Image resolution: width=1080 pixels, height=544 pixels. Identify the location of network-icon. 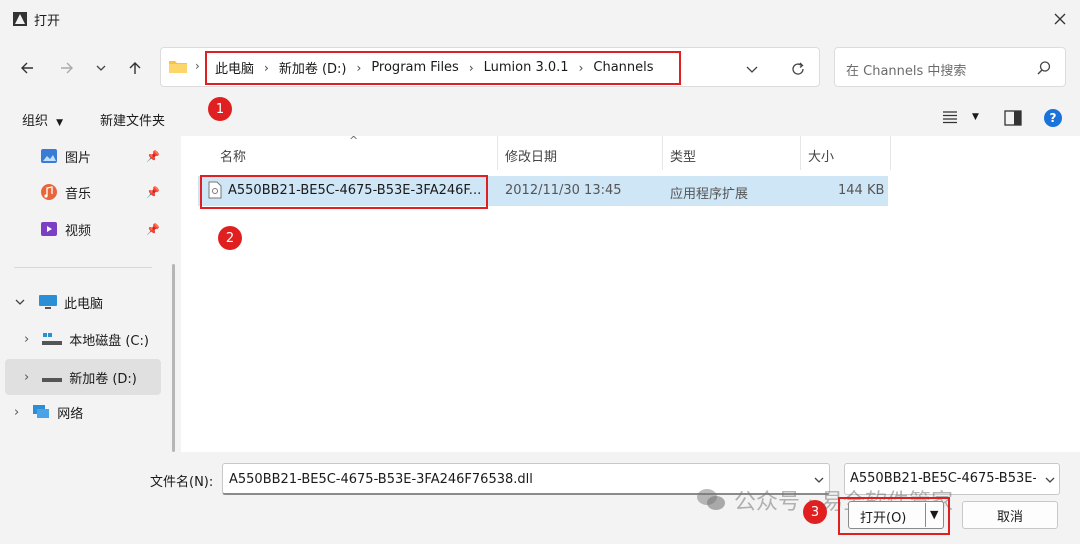
(41, 411).